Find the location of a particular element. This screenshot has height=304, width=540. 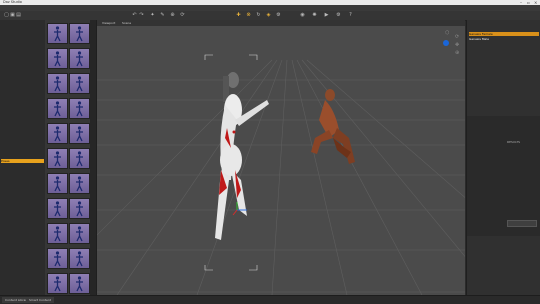

tool-icon: ⟳ is located at coordinates (182, 15).